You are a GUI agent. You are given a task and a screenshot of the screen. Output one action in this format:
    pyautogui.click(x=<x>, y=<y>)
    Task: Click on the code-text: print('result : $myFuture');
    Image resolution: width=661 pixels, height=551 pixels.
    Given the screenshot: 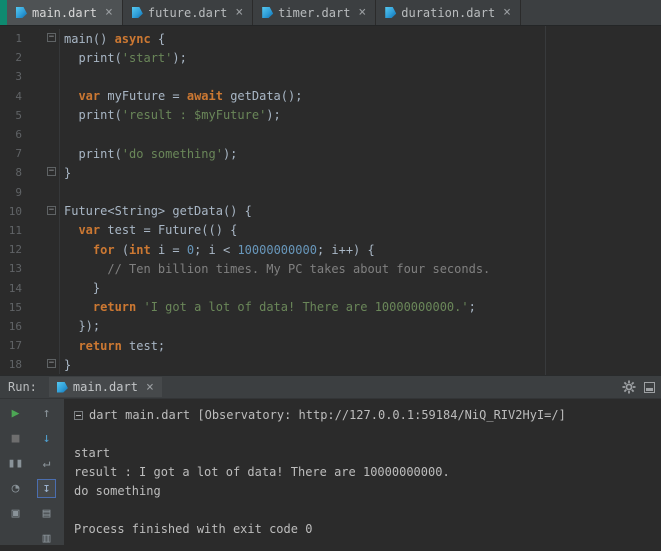 What is the action you would take?
    pyautogui.click(x=170, y=115)
    